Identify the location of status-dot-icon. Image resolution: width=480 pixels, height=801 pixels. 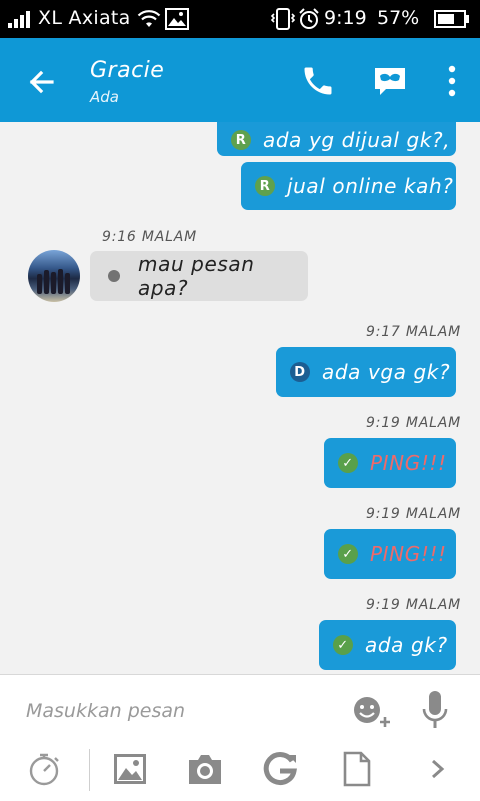
(114, 276).